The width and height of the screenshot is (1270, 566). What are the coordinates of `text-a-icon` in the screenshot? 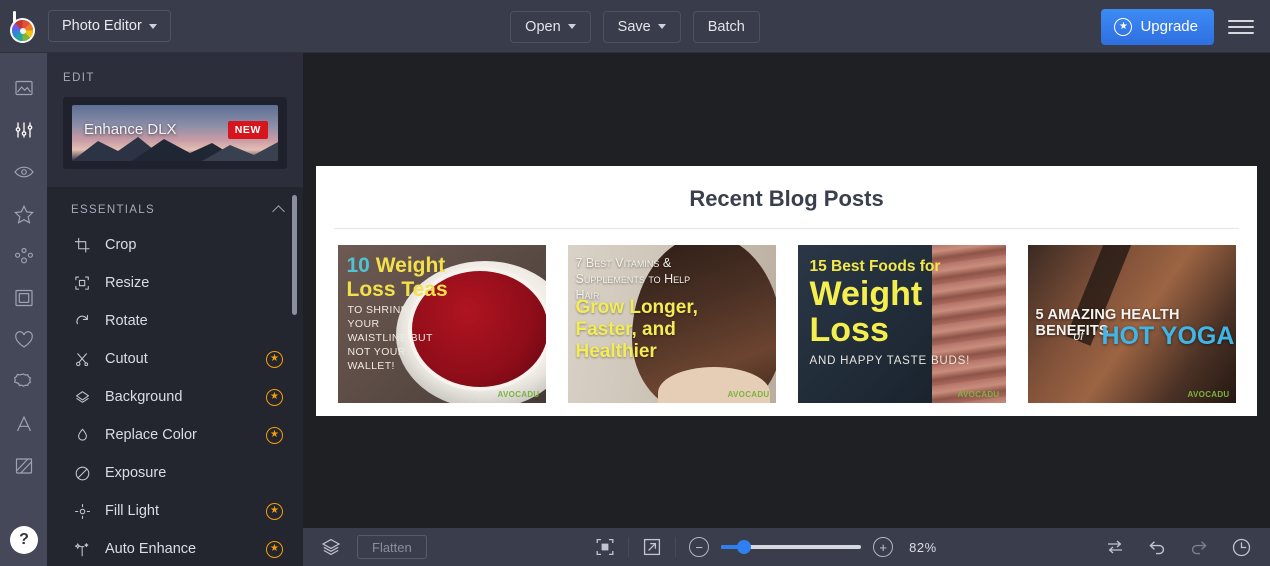 It's located at (23, 423).